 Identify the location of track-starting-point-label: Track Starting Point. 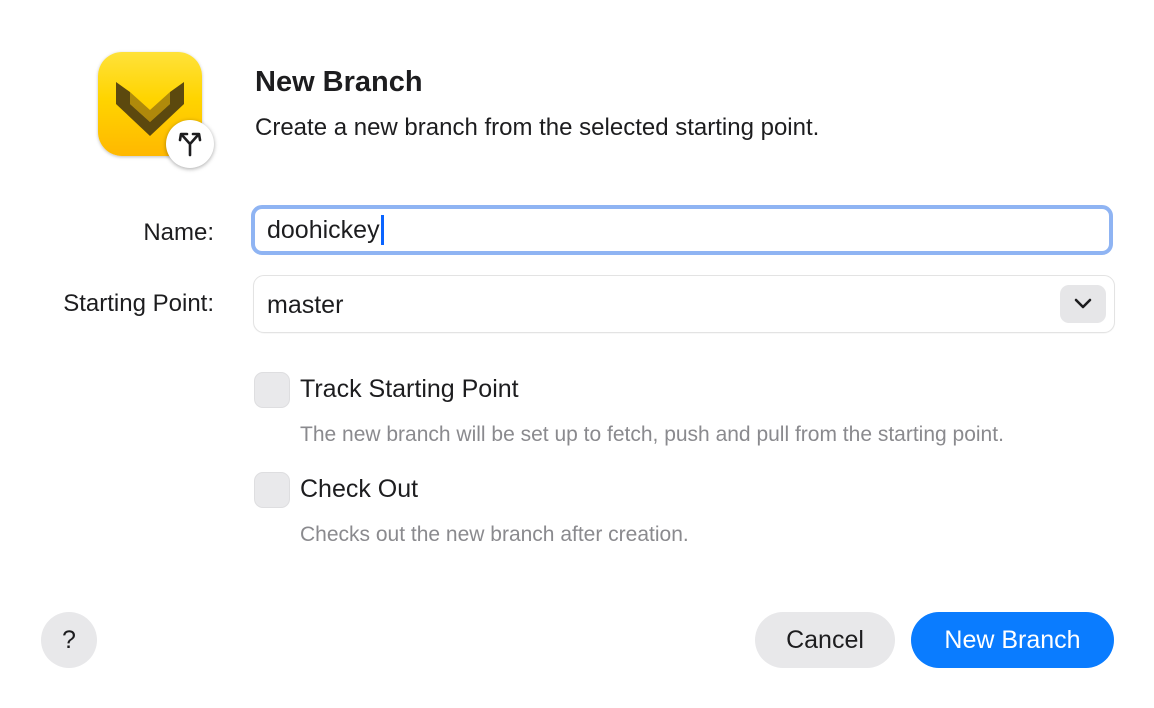
(409, 389).